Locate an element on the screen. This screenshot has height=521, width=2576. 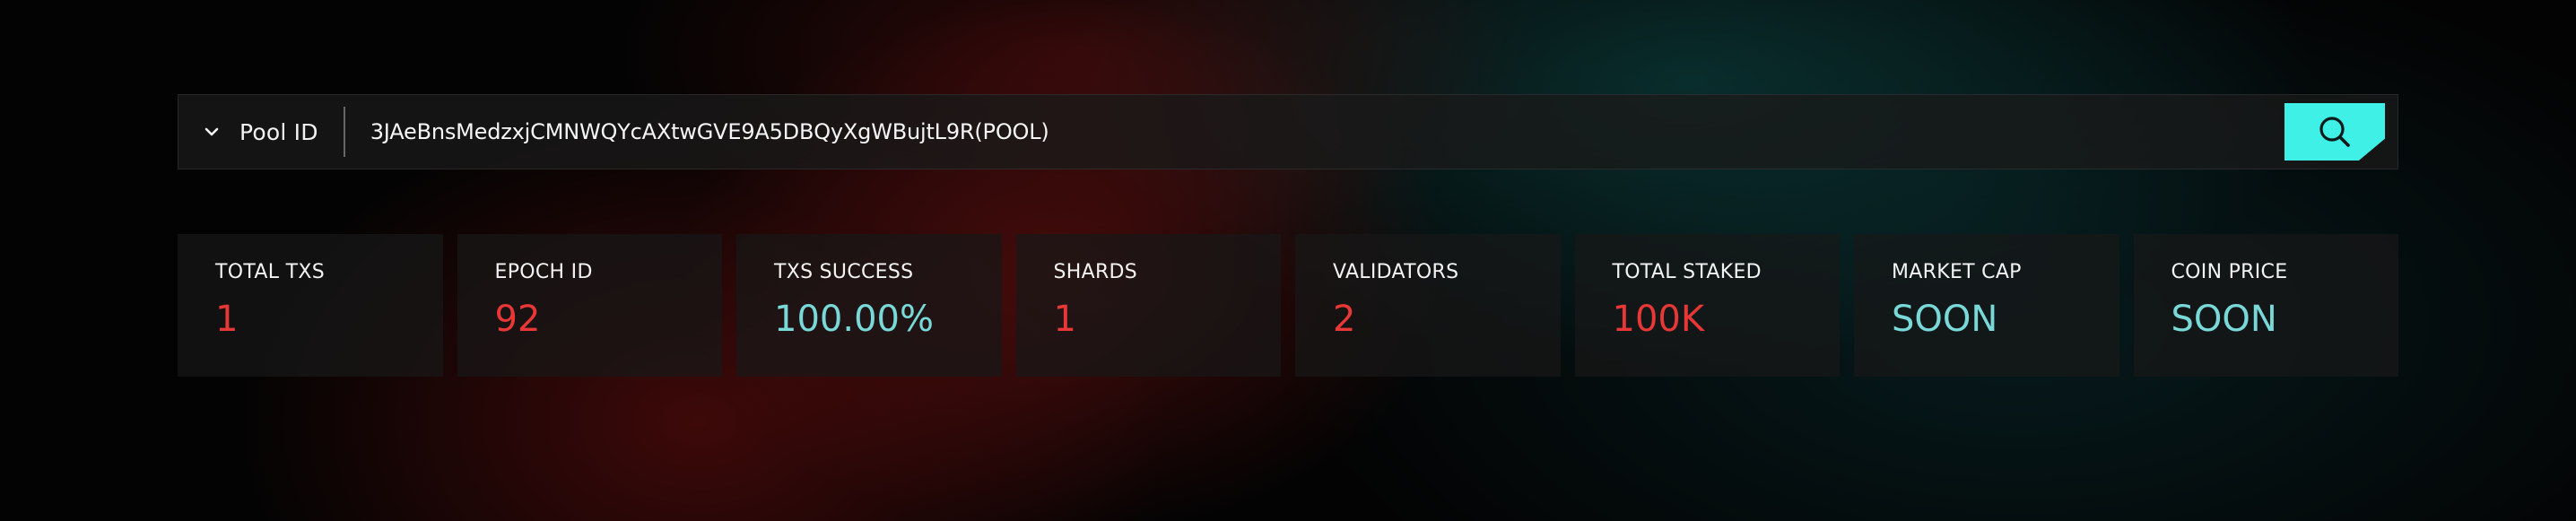
chevron-down-icon is located at coordinates (212, 132).